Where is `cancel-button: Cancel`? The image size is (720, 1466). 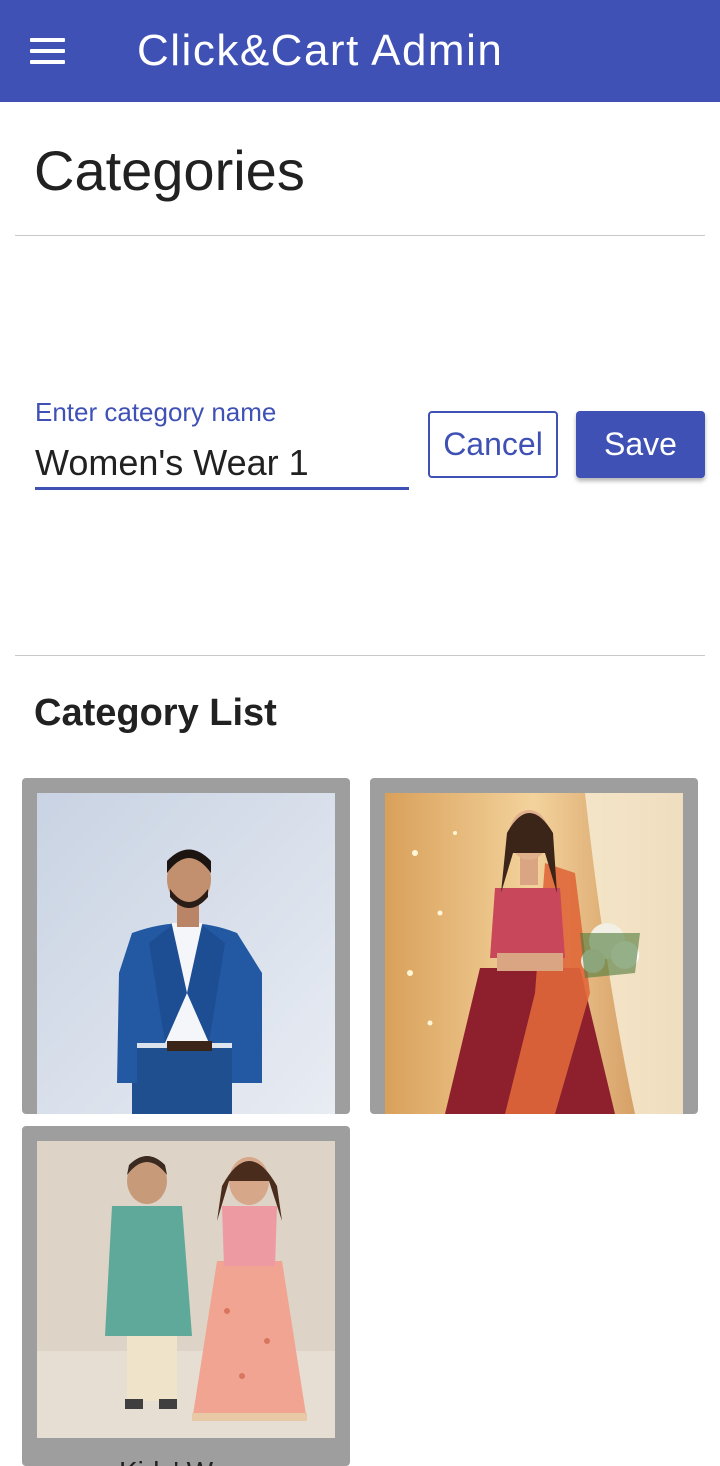
cancel-button: Cancel is located at coordinates (493, 444).